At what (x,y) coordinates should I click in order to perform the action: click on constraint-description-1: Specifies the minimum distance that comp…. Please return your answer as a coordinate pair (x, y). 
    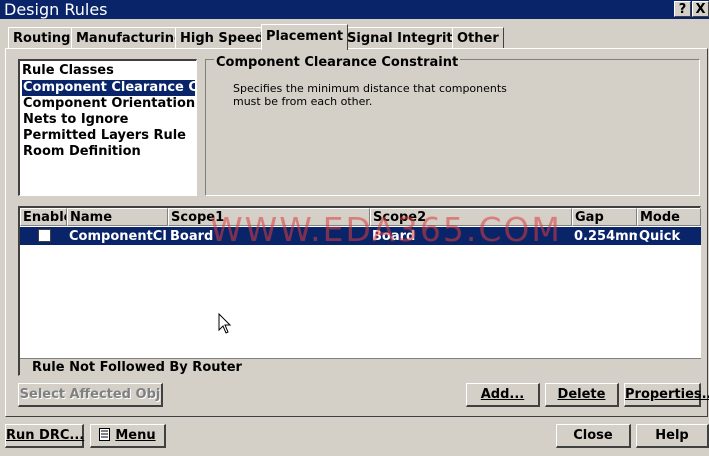
    Looking at the image, I should click on (370, 88).